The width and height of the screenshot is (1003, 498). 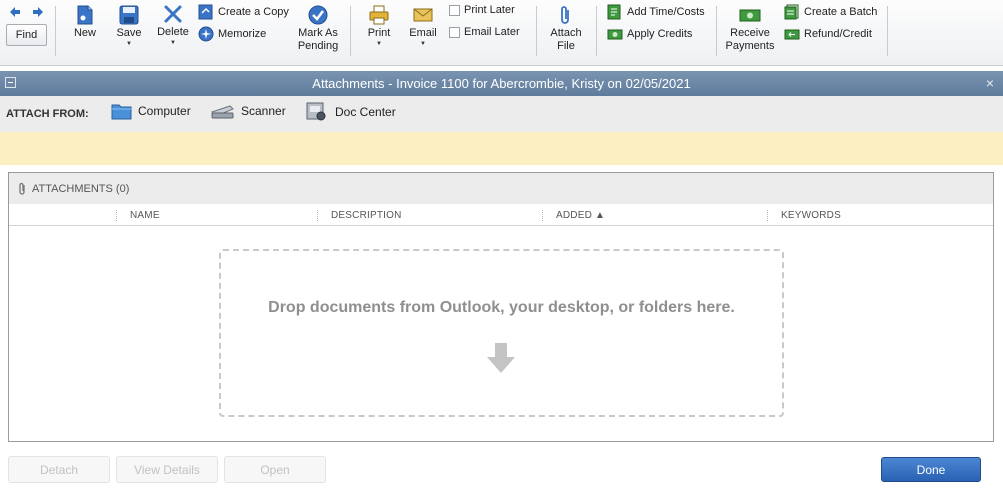 I want to click on new-button: New, so click(x=85, y=22).